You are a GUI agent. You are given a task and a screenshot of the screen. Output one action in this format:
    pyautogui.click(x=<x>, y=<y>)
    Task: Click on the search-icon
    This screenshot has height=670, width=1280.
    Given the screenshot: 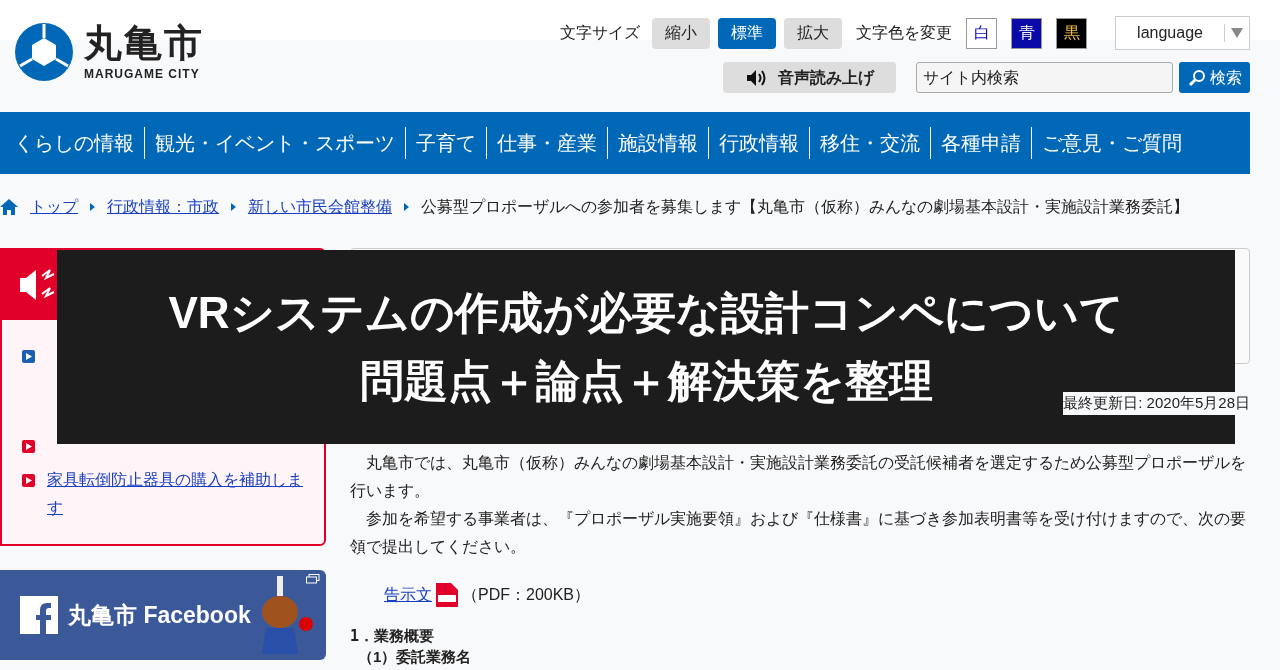 What is the action you would take?
    pyautogui.click(x=1196, y=77)
    